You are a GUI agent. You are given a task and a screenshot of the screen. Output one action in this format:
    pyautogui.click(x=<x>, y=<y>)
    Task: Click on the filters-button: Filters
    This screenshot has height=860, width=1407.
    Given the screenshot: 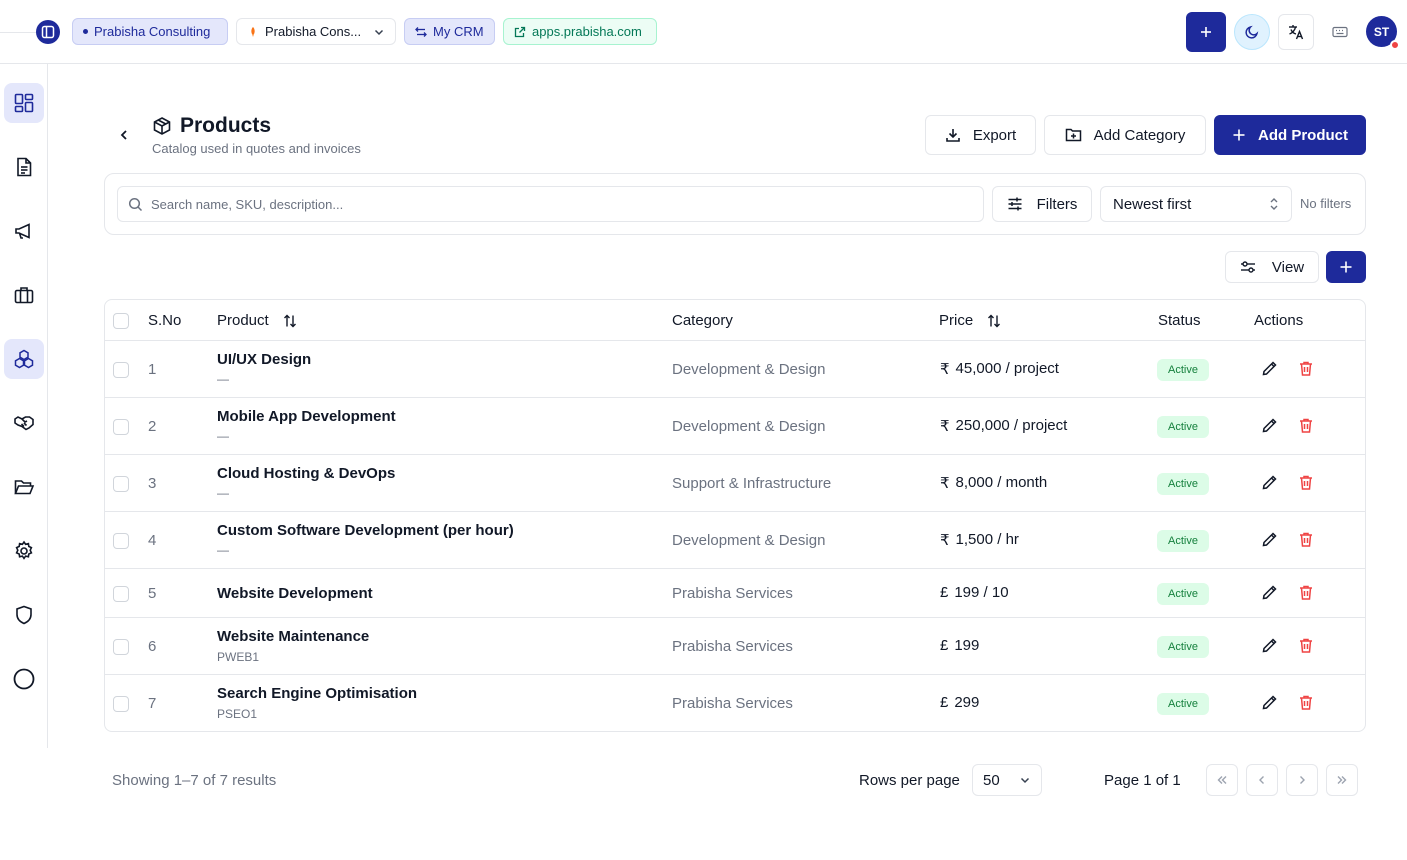 What is the action you would take?
    pyautogui.click(x=1042, y=204)
    